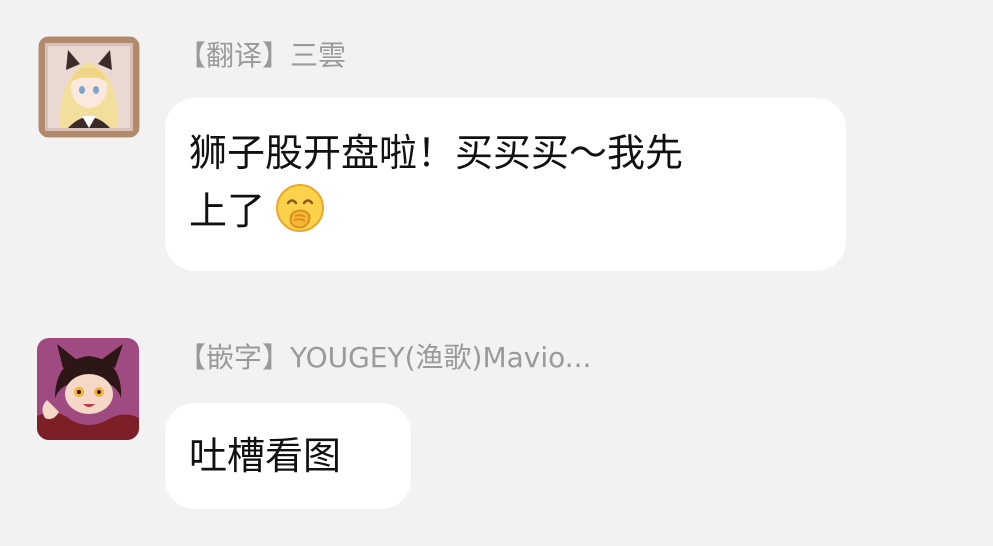 Image resolution: width=993 pixels, height=546 pixels. What do you see at coordinates (505, 211) in the screenshot?
I see `message-text-line: 上了` at bounding box center [505, 211].